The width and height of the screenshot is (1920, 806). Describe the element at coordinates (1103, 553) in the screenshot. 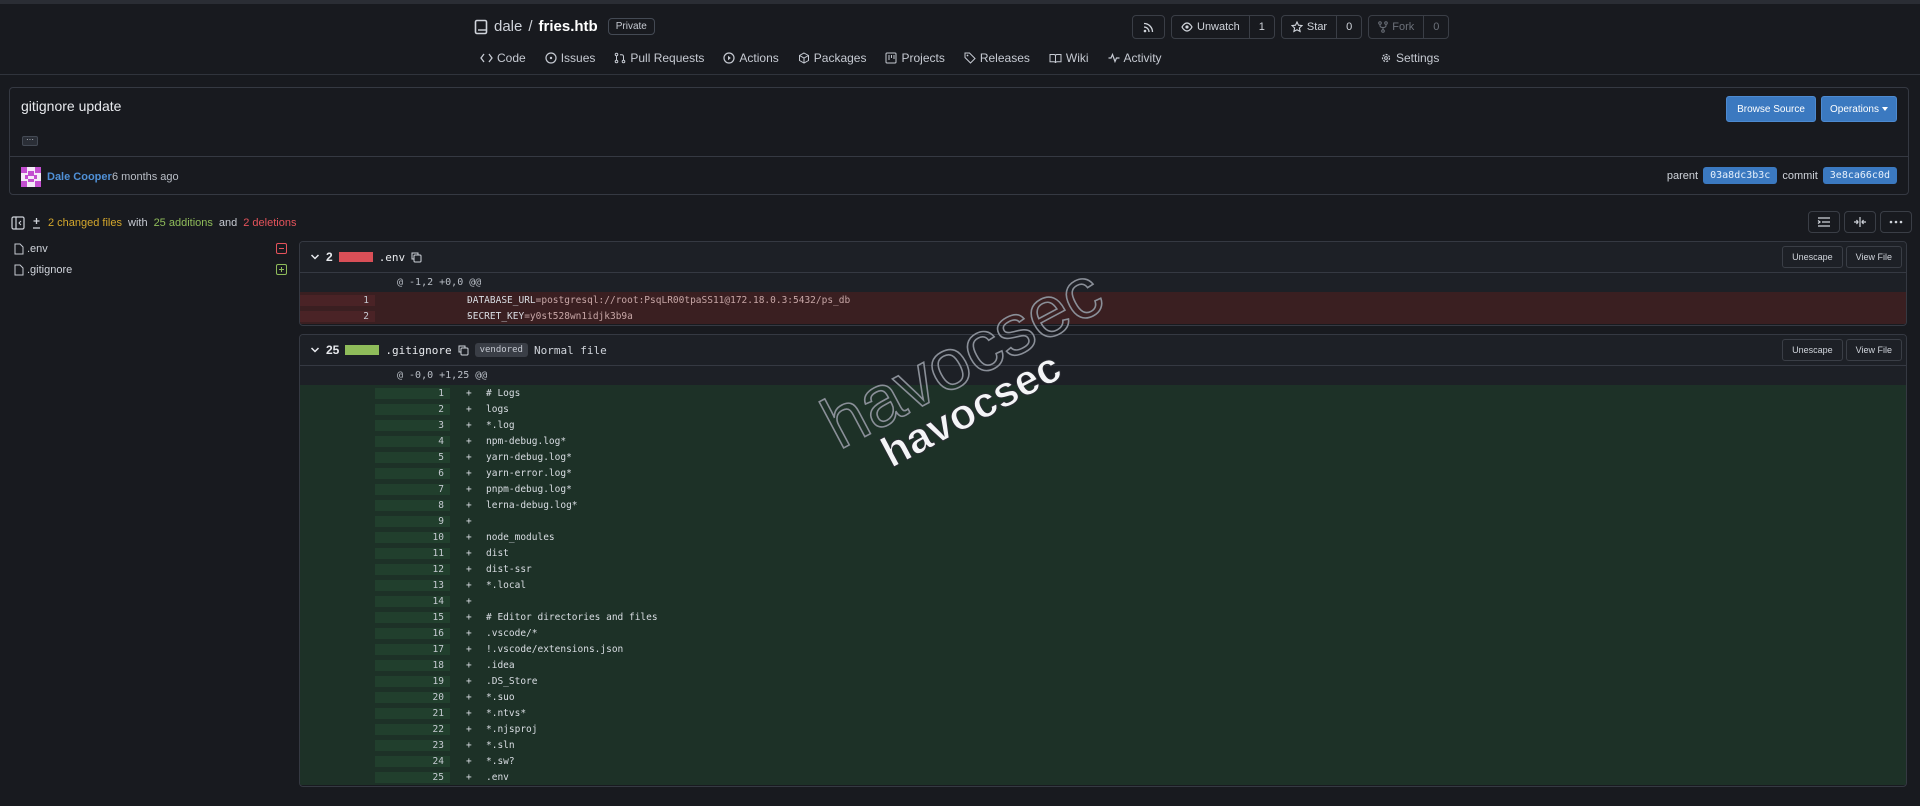

I see `diff-line: 11 + dist` at that location.